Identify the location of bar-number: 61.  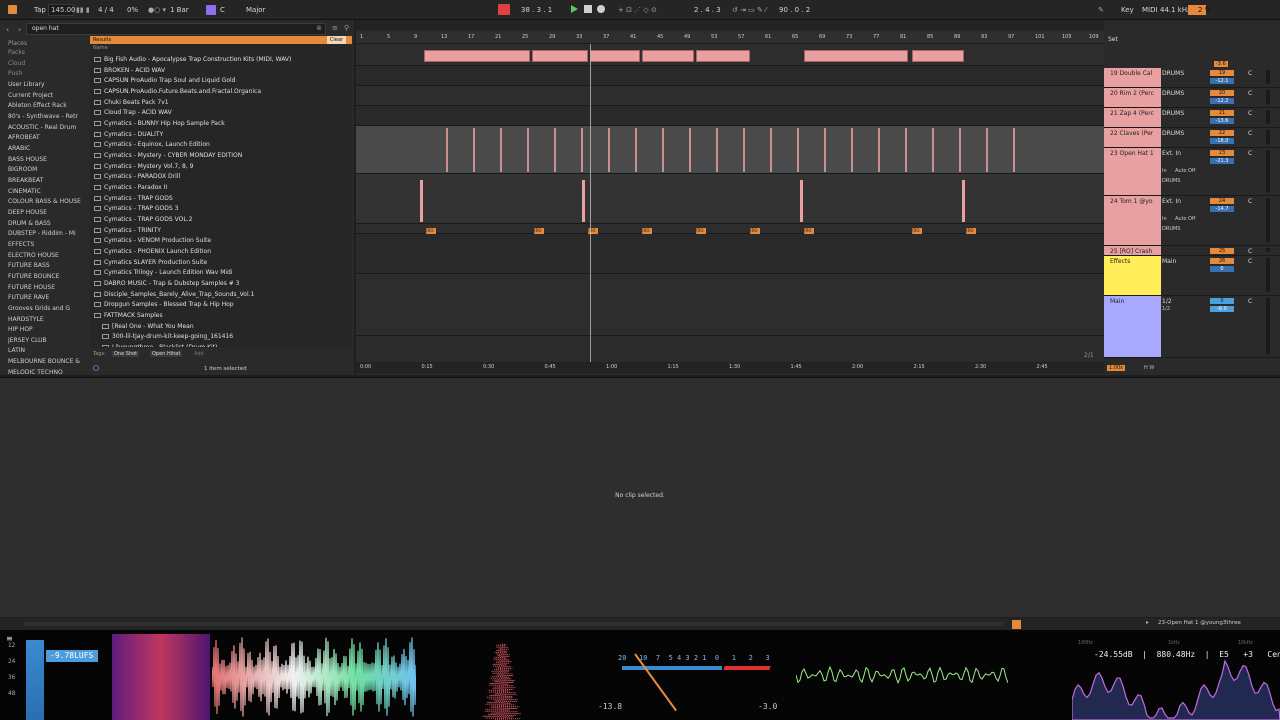
(768, 37).